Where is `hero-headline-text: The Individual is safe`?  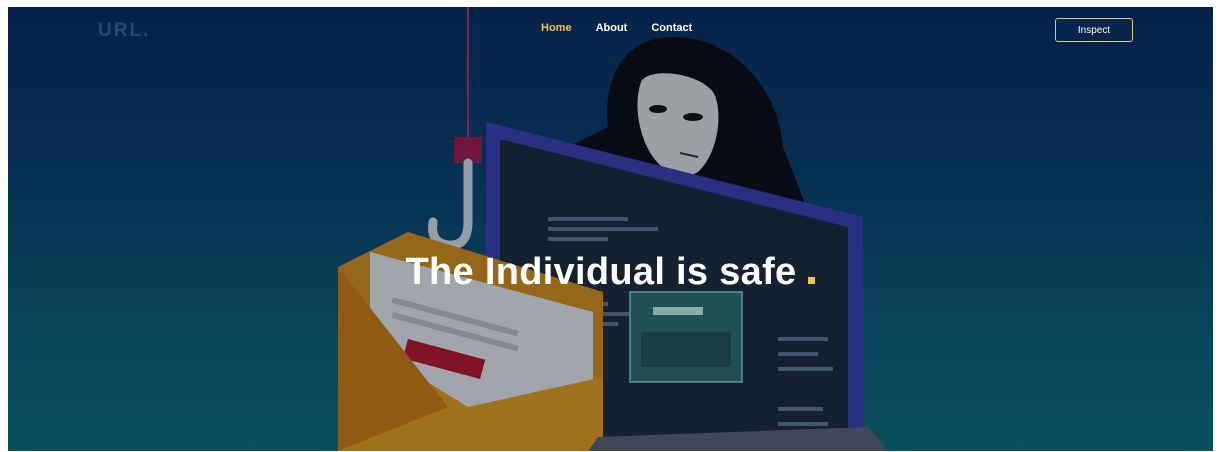 hero-headline-text: The Individual is safe is located at coordinates (601, 272).